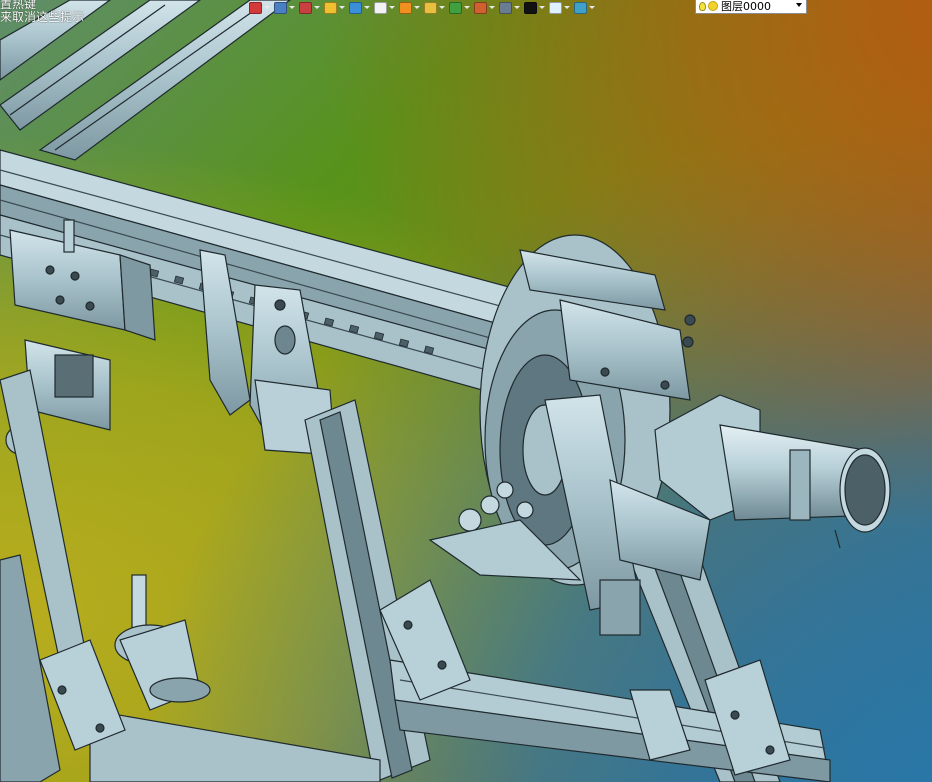 This screenshot has width=932, height=782. What do you see at coordinates (405, 7) in the screenshot?
I see `pattern-sphere-icon` at bounding box center [405, 7].